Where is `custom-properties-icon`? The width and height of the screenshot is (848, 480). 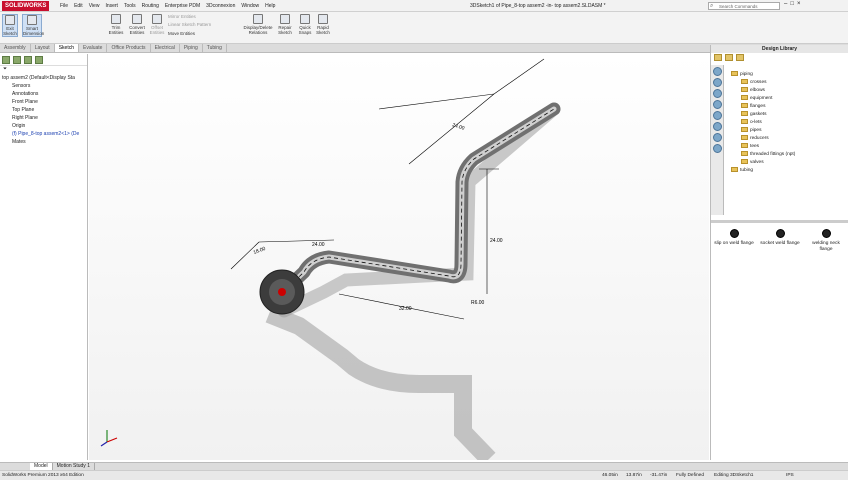 custom-properties-icon is located at coordinates (717, 126).